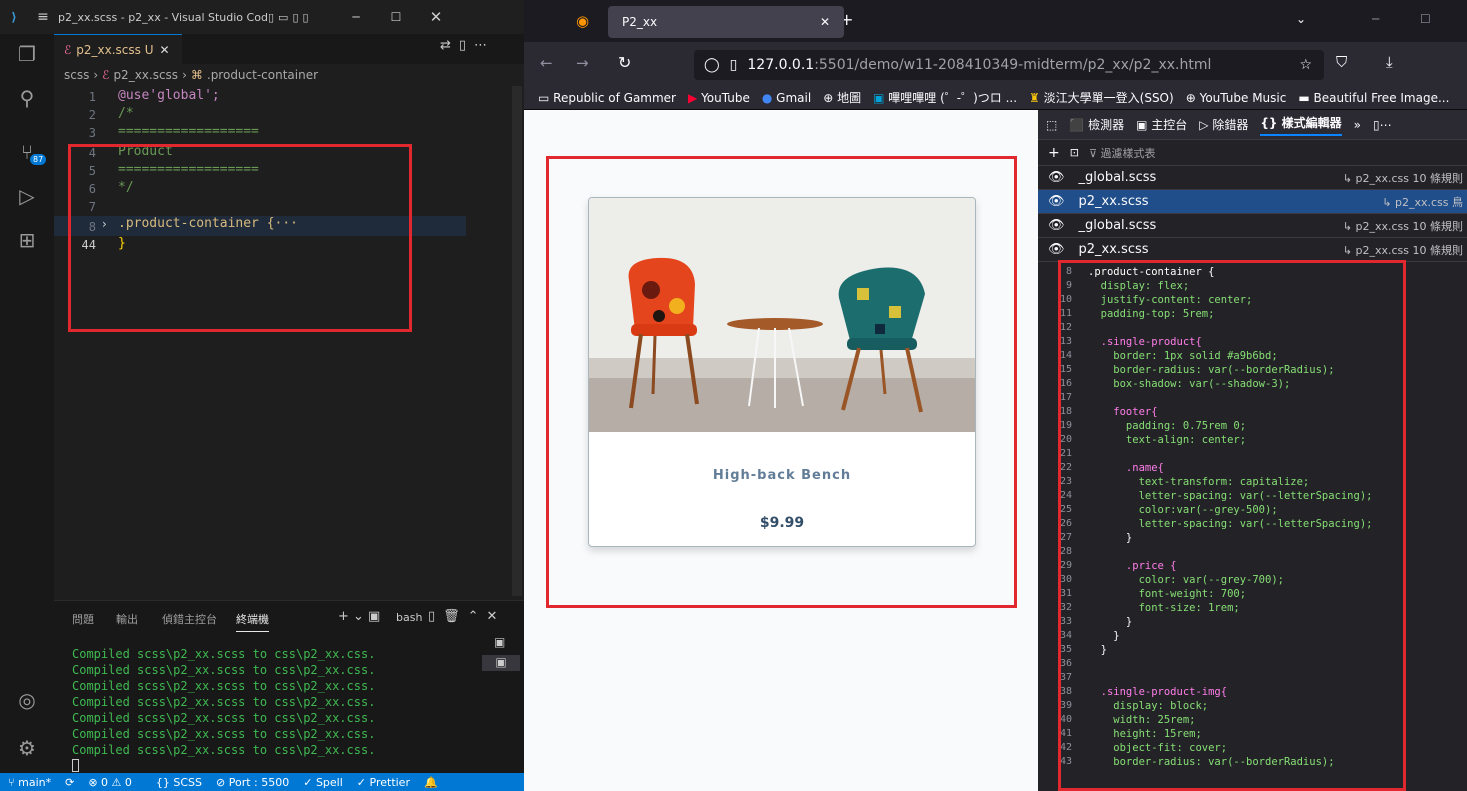  Describe the element at coordinates (27, 240) in the screenshot. I see `extensions-icon: ⊞` at that location.